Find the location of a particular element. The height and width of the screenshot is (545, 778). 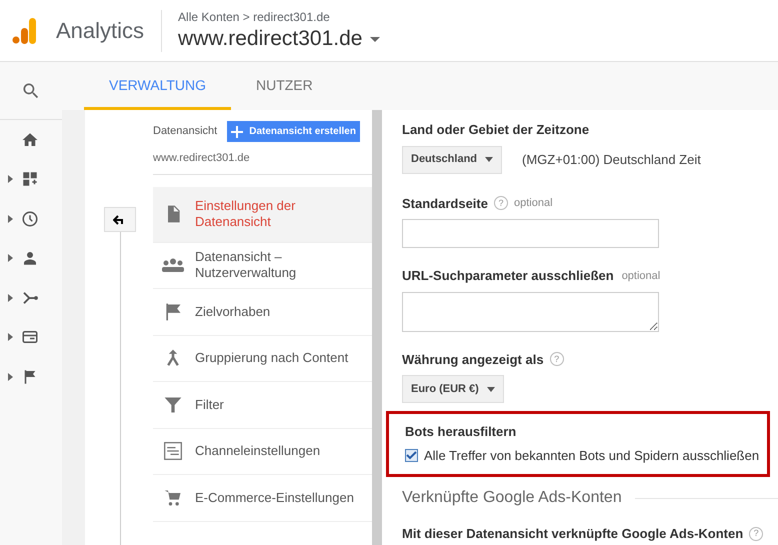

dropdown: Euro (EUR €) is located at coordinates (453, 389).